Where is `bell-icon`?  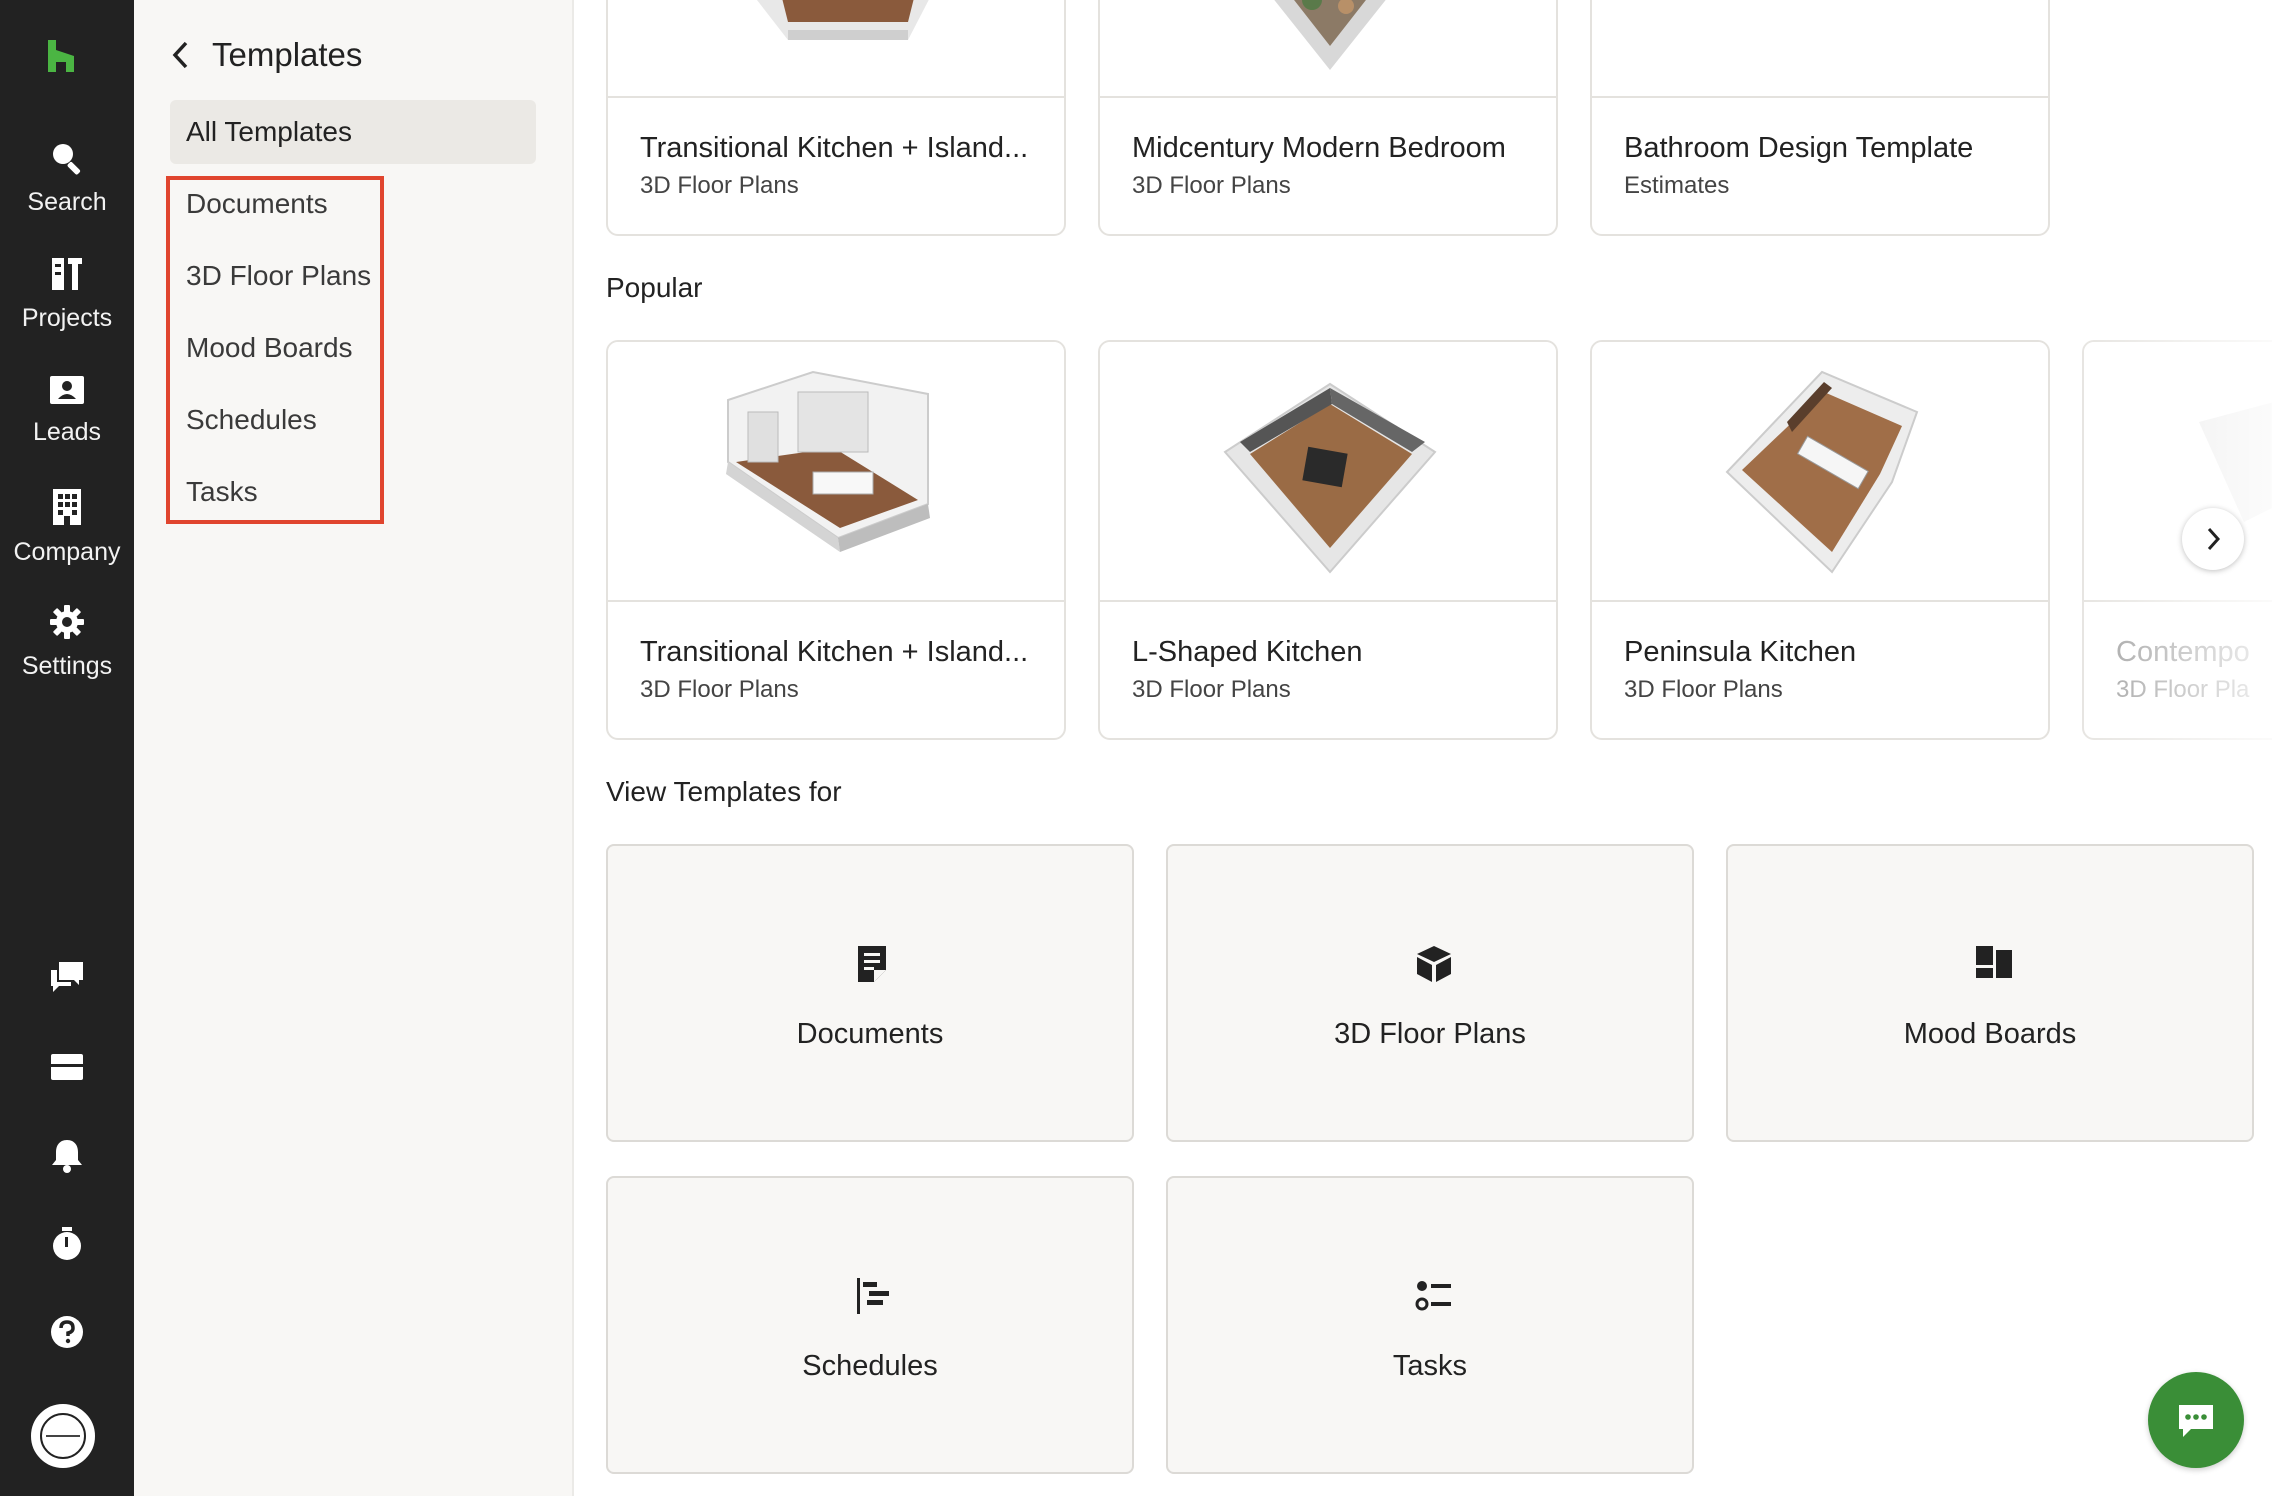
bell-icon is located at coordinates (67, 1156).